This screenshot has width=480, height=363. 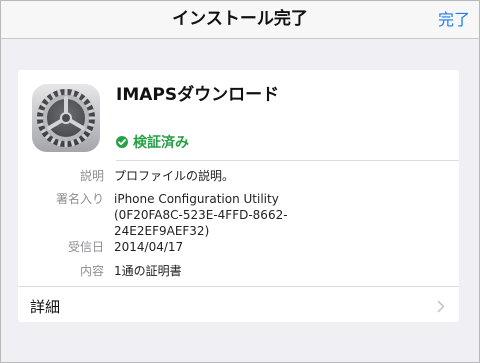 I want to click on settings-gear-icon, so click(x=66, y=118).